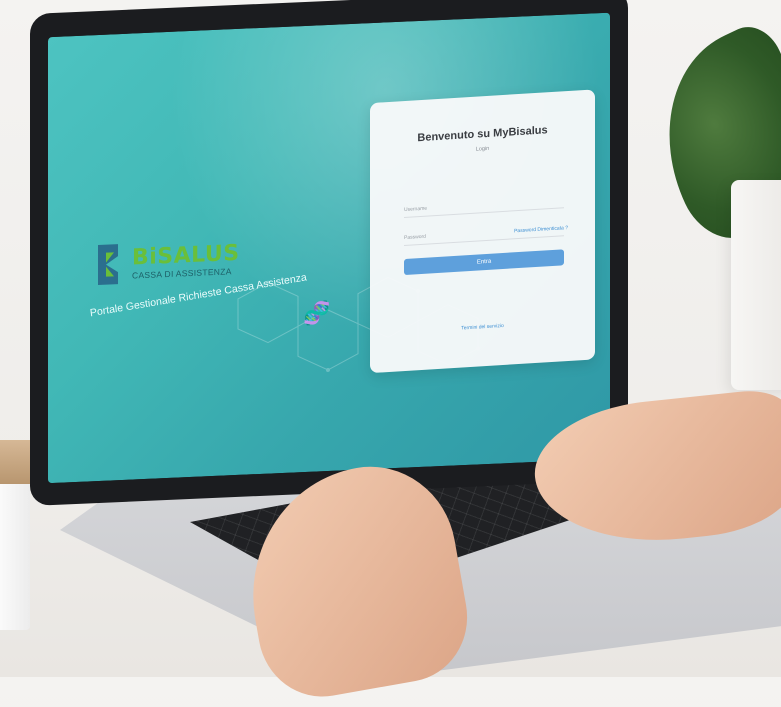 This screenshot has width=781, height=707. I want to click on username-placeholder: Username, so click(416, 209).